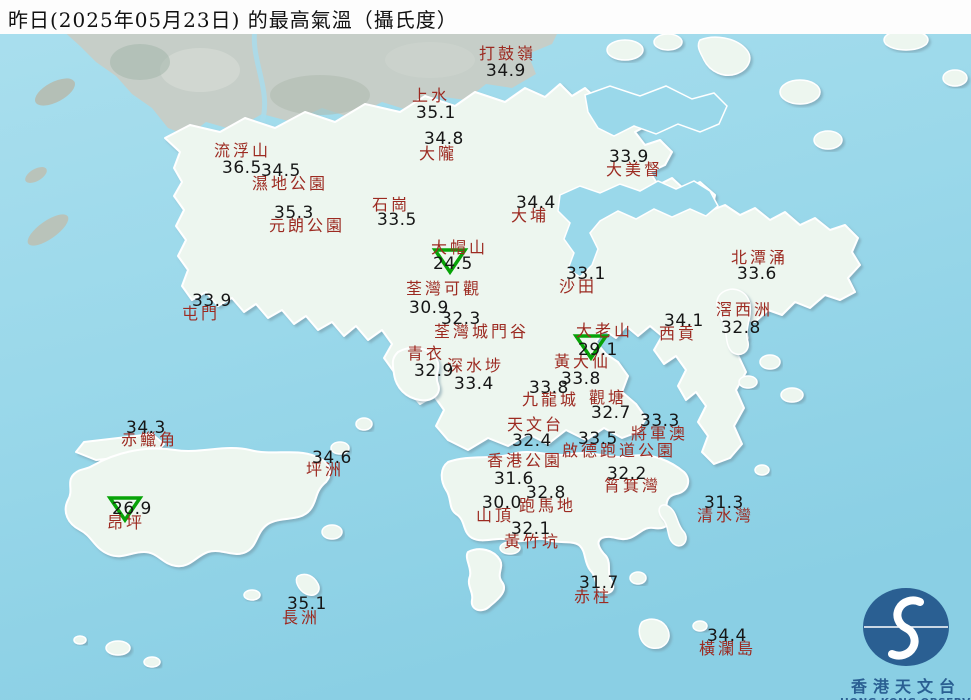 The image size is (971, 700). I want to click on station-label: 流浮山, so click(243, 150).